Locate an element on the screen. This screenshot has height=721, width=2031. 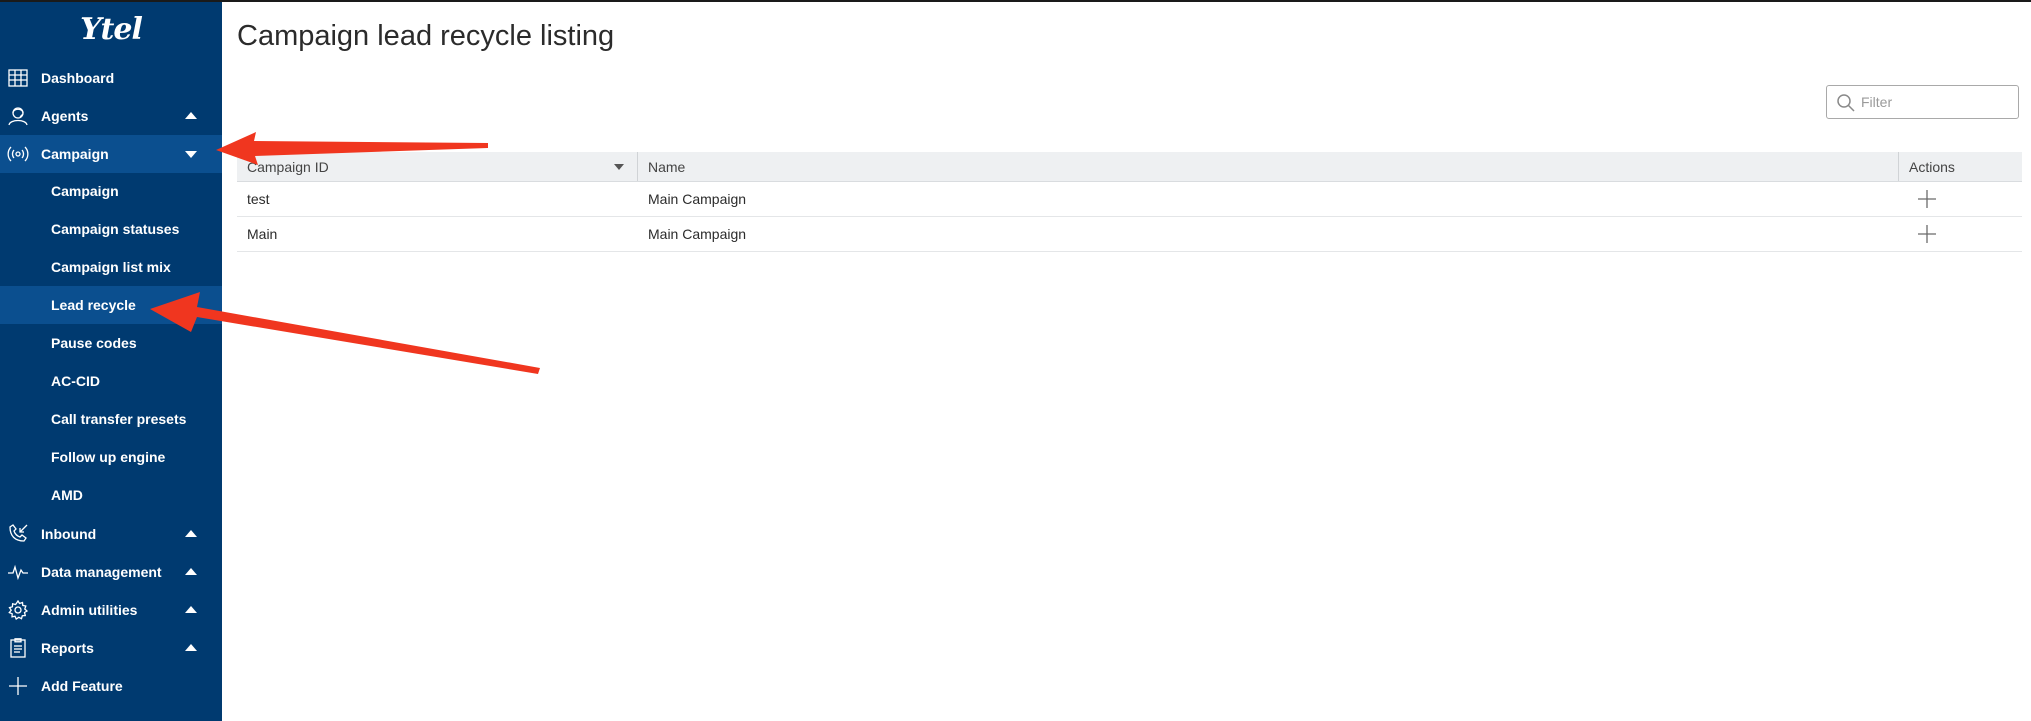
sidebar-subitem-label: AMD is located at coordinates (67, 495).